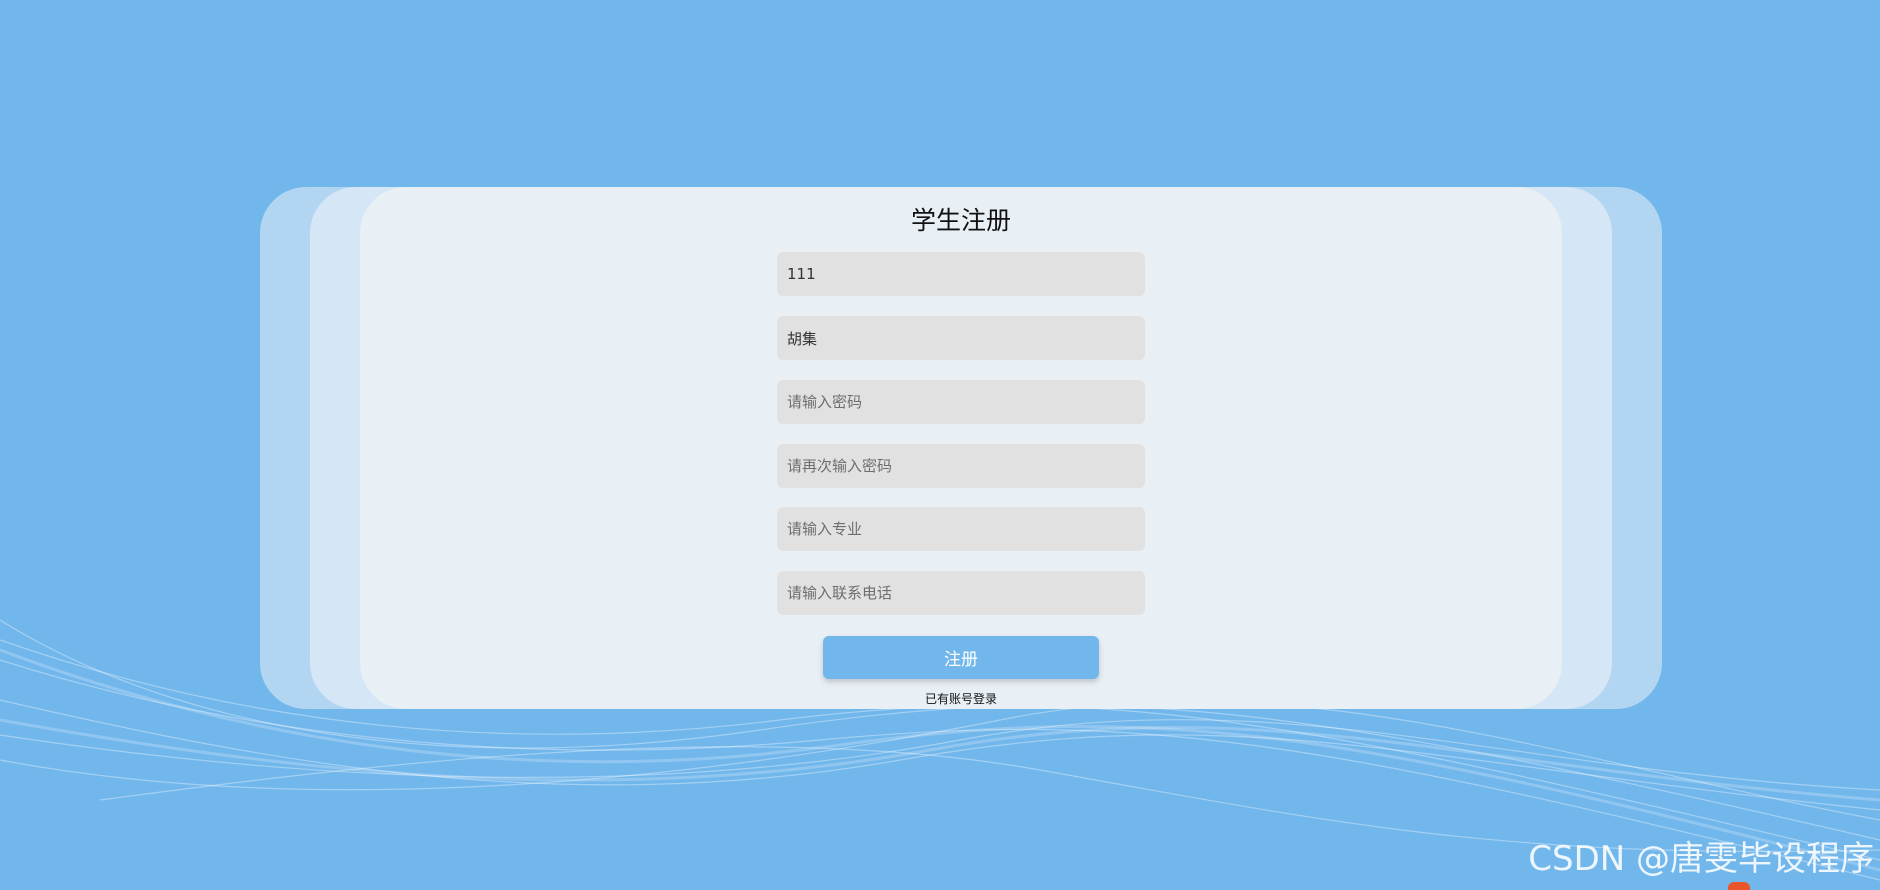 This screenshot has height=890, width=1880. What do you see at coordinates (961, 698) in the screenshot?
I see `login-link: 已有账号登录` at bounding box center [961, 698].